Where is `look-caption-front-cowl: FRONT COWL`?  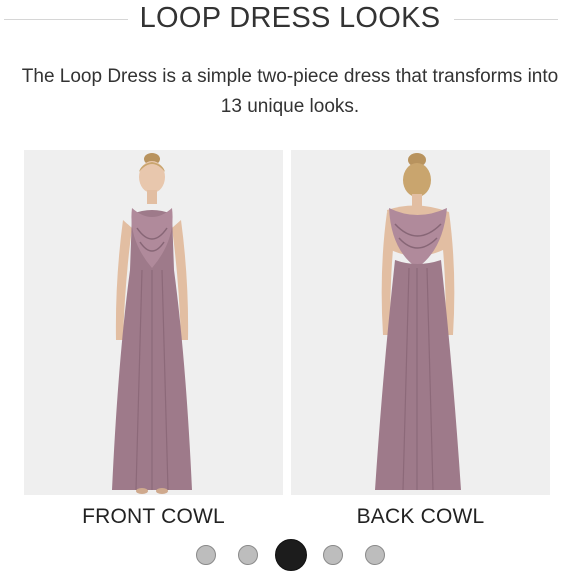 look-caption-front-cowl: FRONT COWL is located at coordinates (153, 516).